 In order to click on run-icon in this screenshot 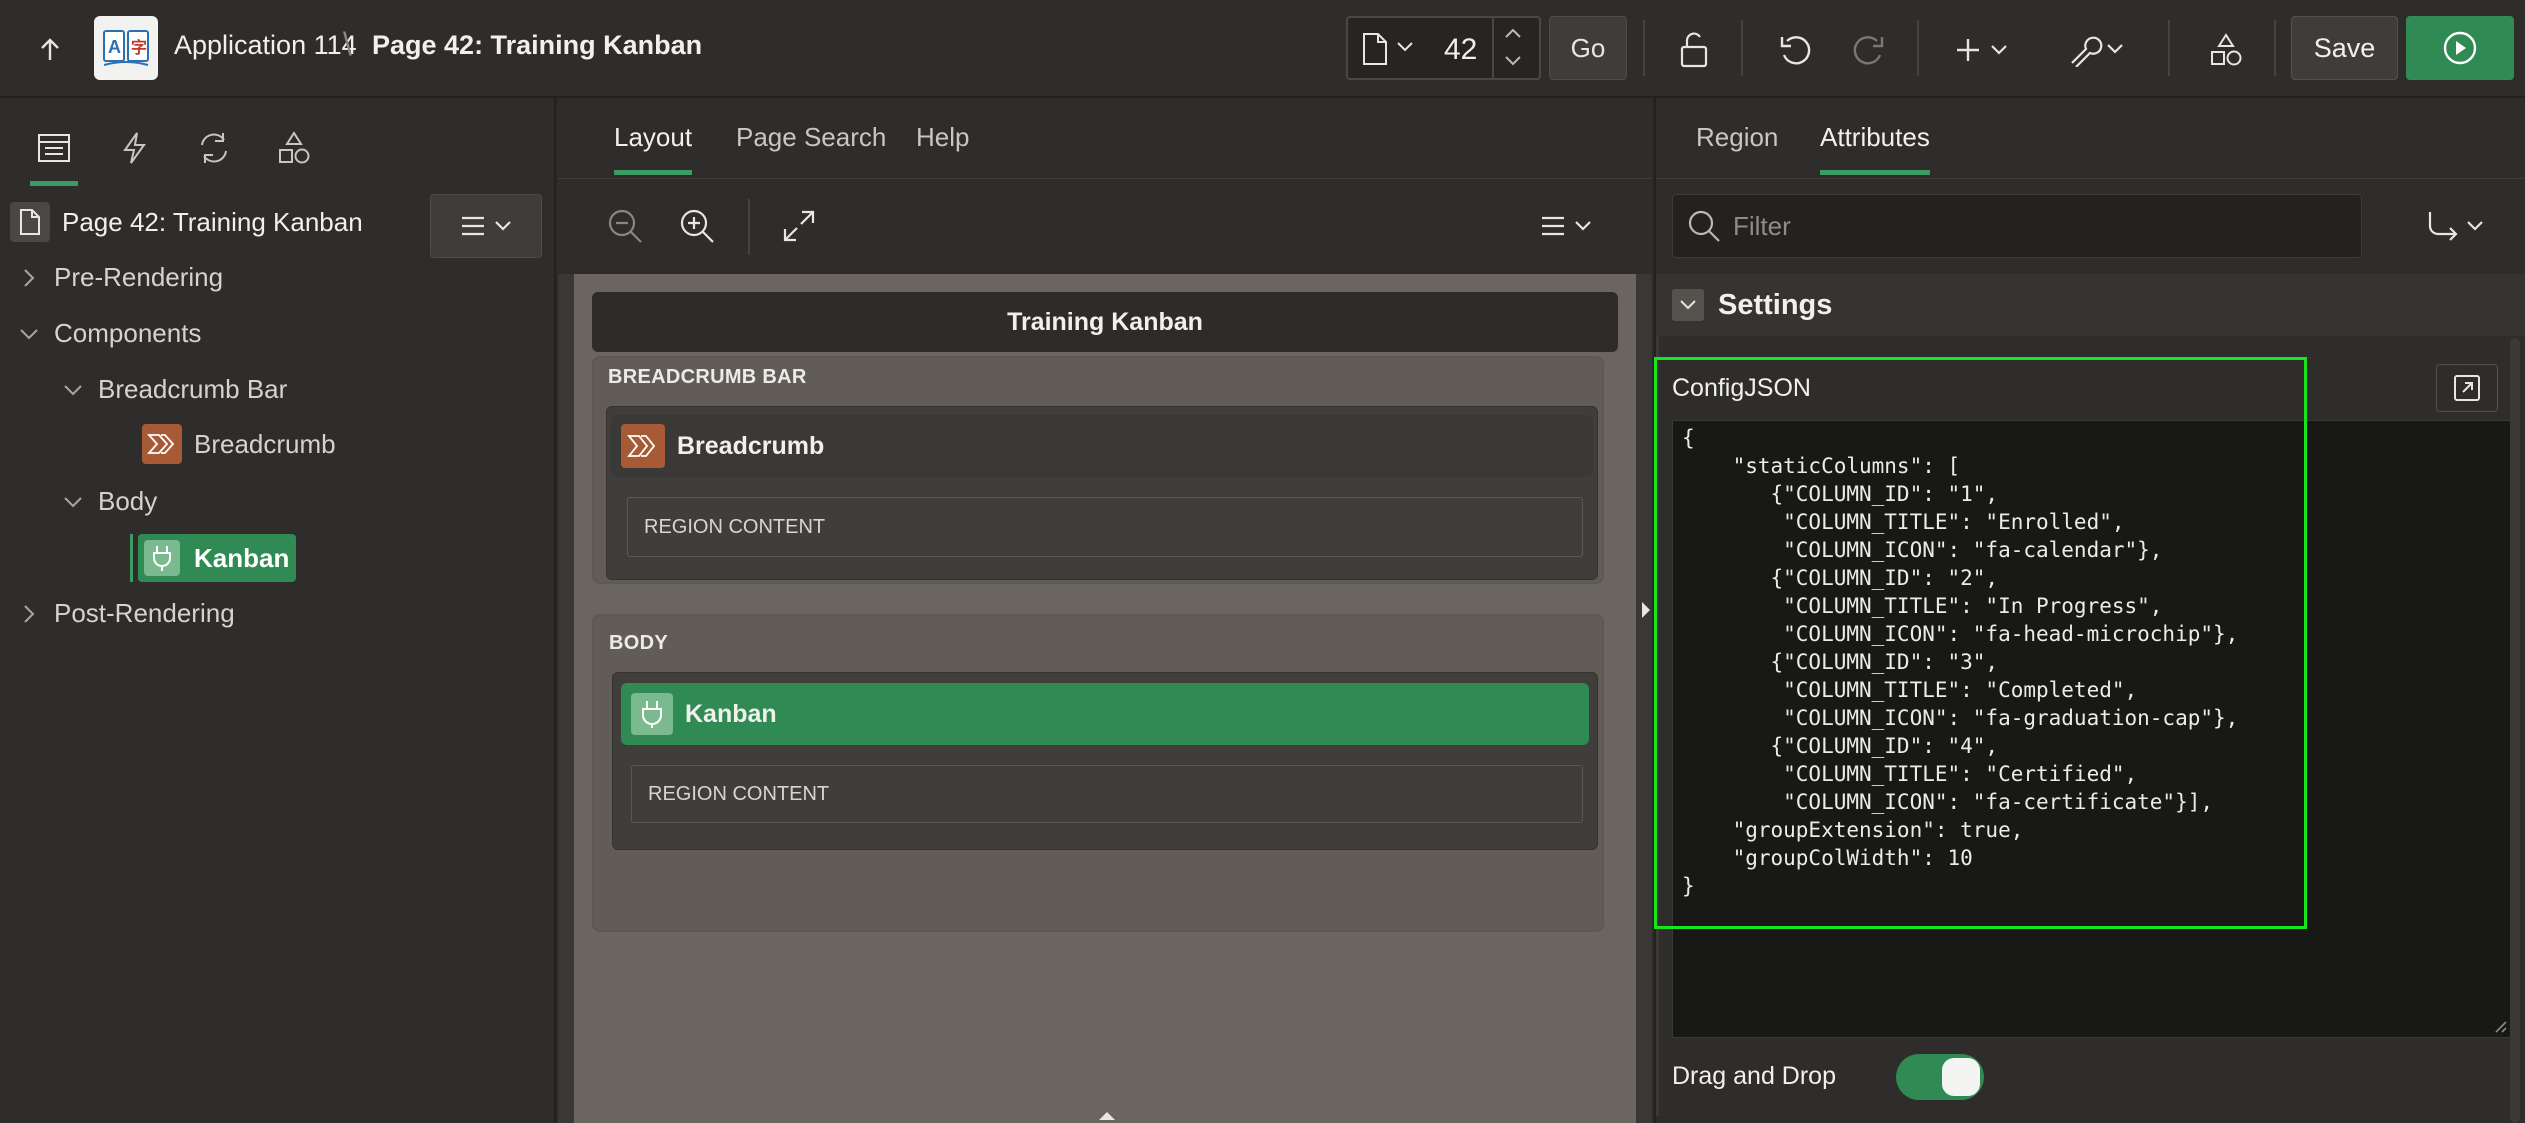, I will do `click(2460, 48)`.